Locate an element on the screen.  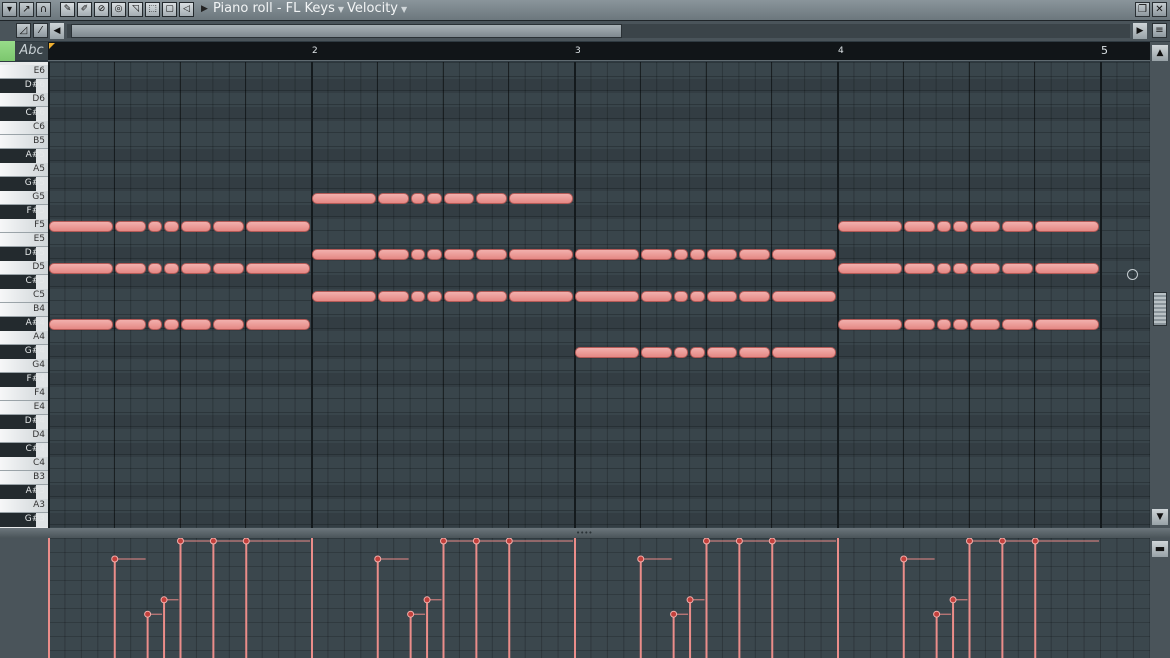
scroll-right-icon: ▶ is located at coordinates (1140, 31).